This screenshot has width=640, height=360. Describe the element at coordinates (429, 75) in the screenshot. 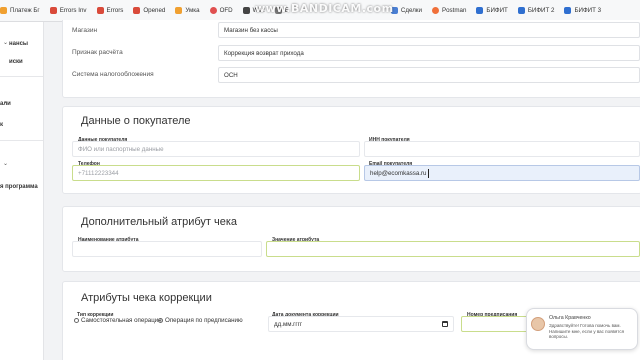

I see `tax-system-select: ОСН` at that location.